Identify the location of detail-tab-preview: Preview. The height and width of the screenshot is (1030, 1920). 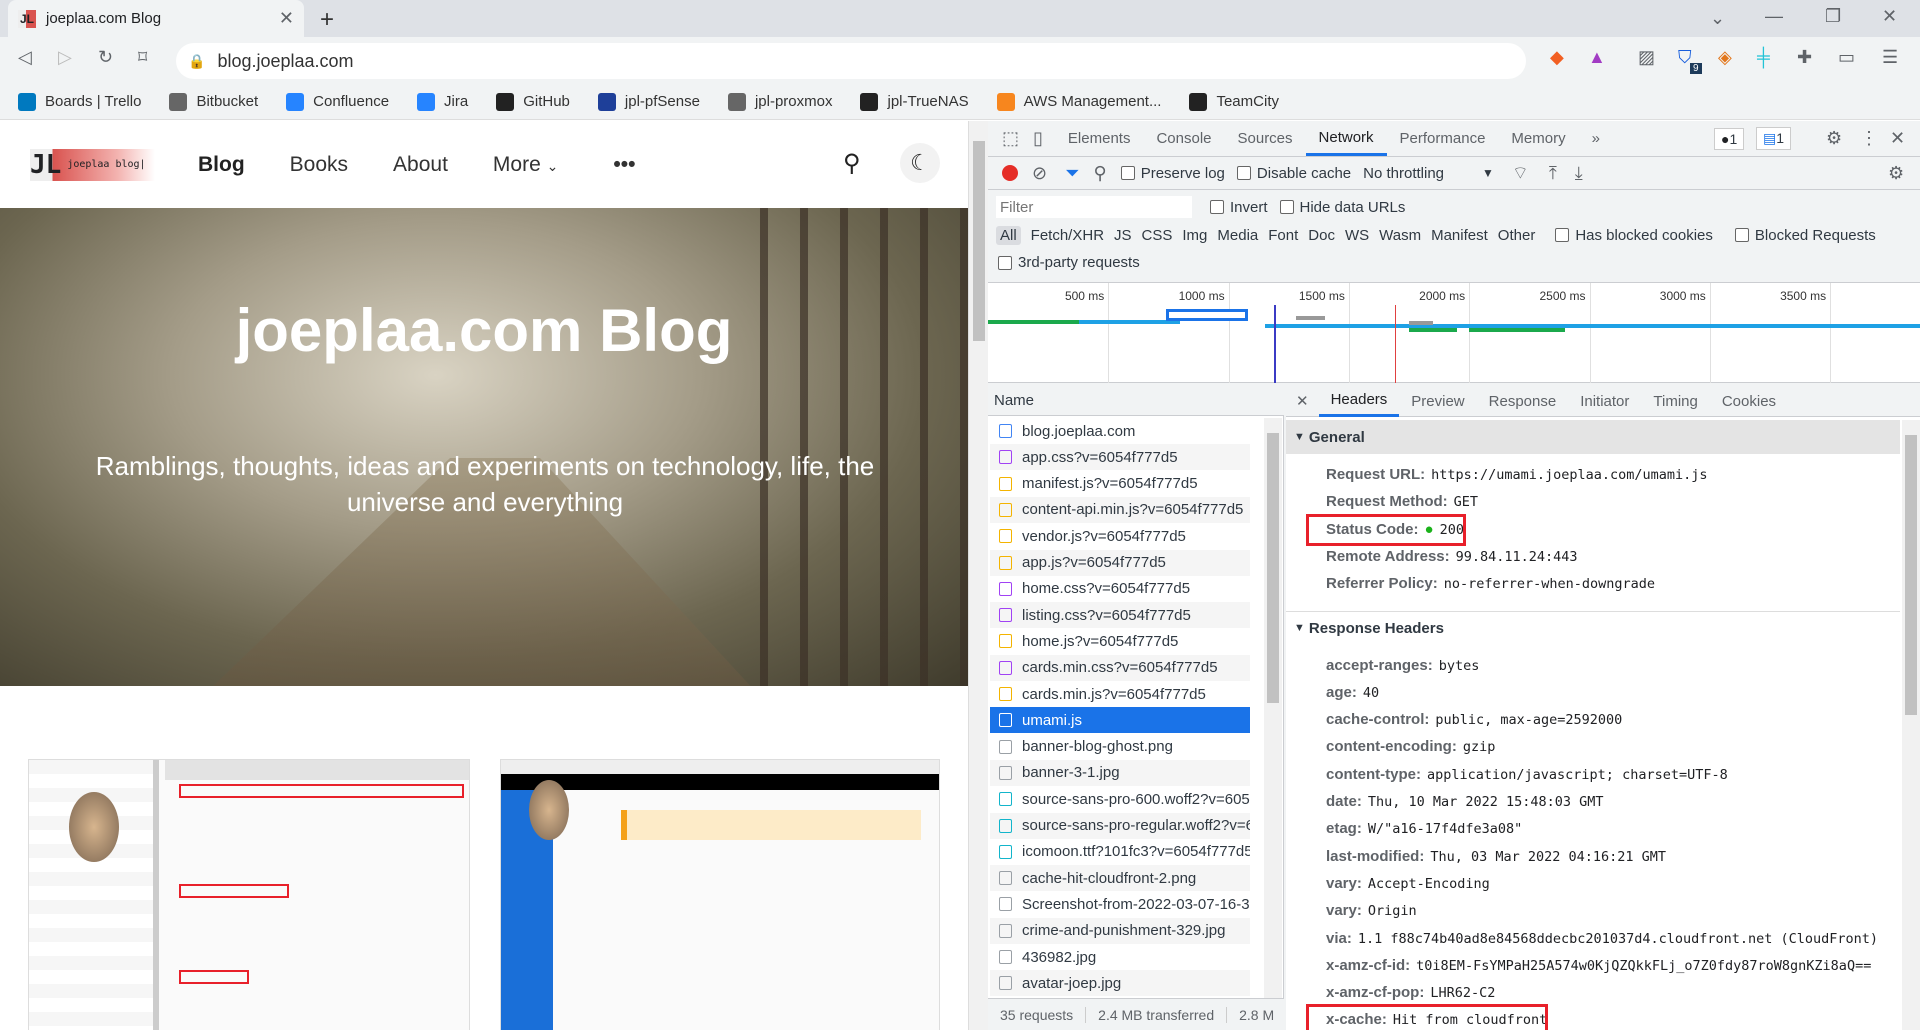
(1437, 401).